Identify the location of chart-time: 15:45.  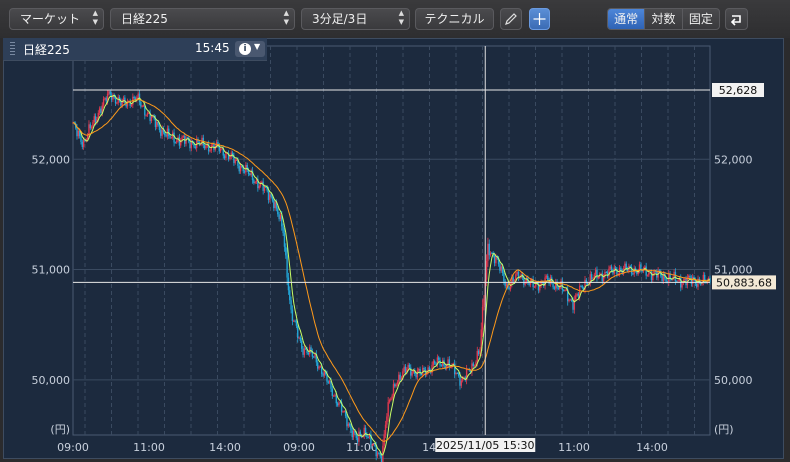
(212, 48).